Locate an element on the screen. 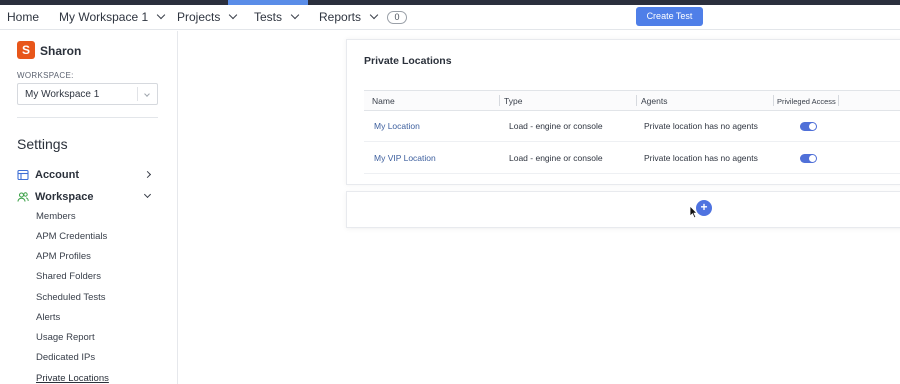  sidebar-item-apm-credentials: APM Credentials is located at coordinates (71, 236).